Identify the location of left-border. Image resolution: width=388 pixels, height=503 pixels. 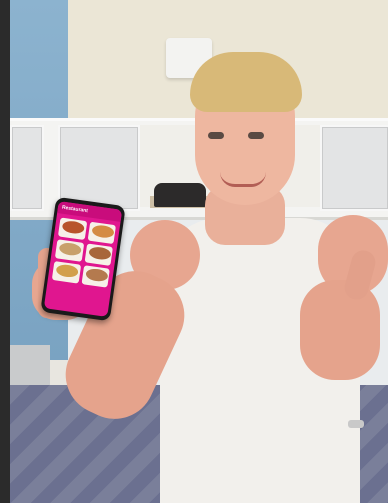
(5, 251).